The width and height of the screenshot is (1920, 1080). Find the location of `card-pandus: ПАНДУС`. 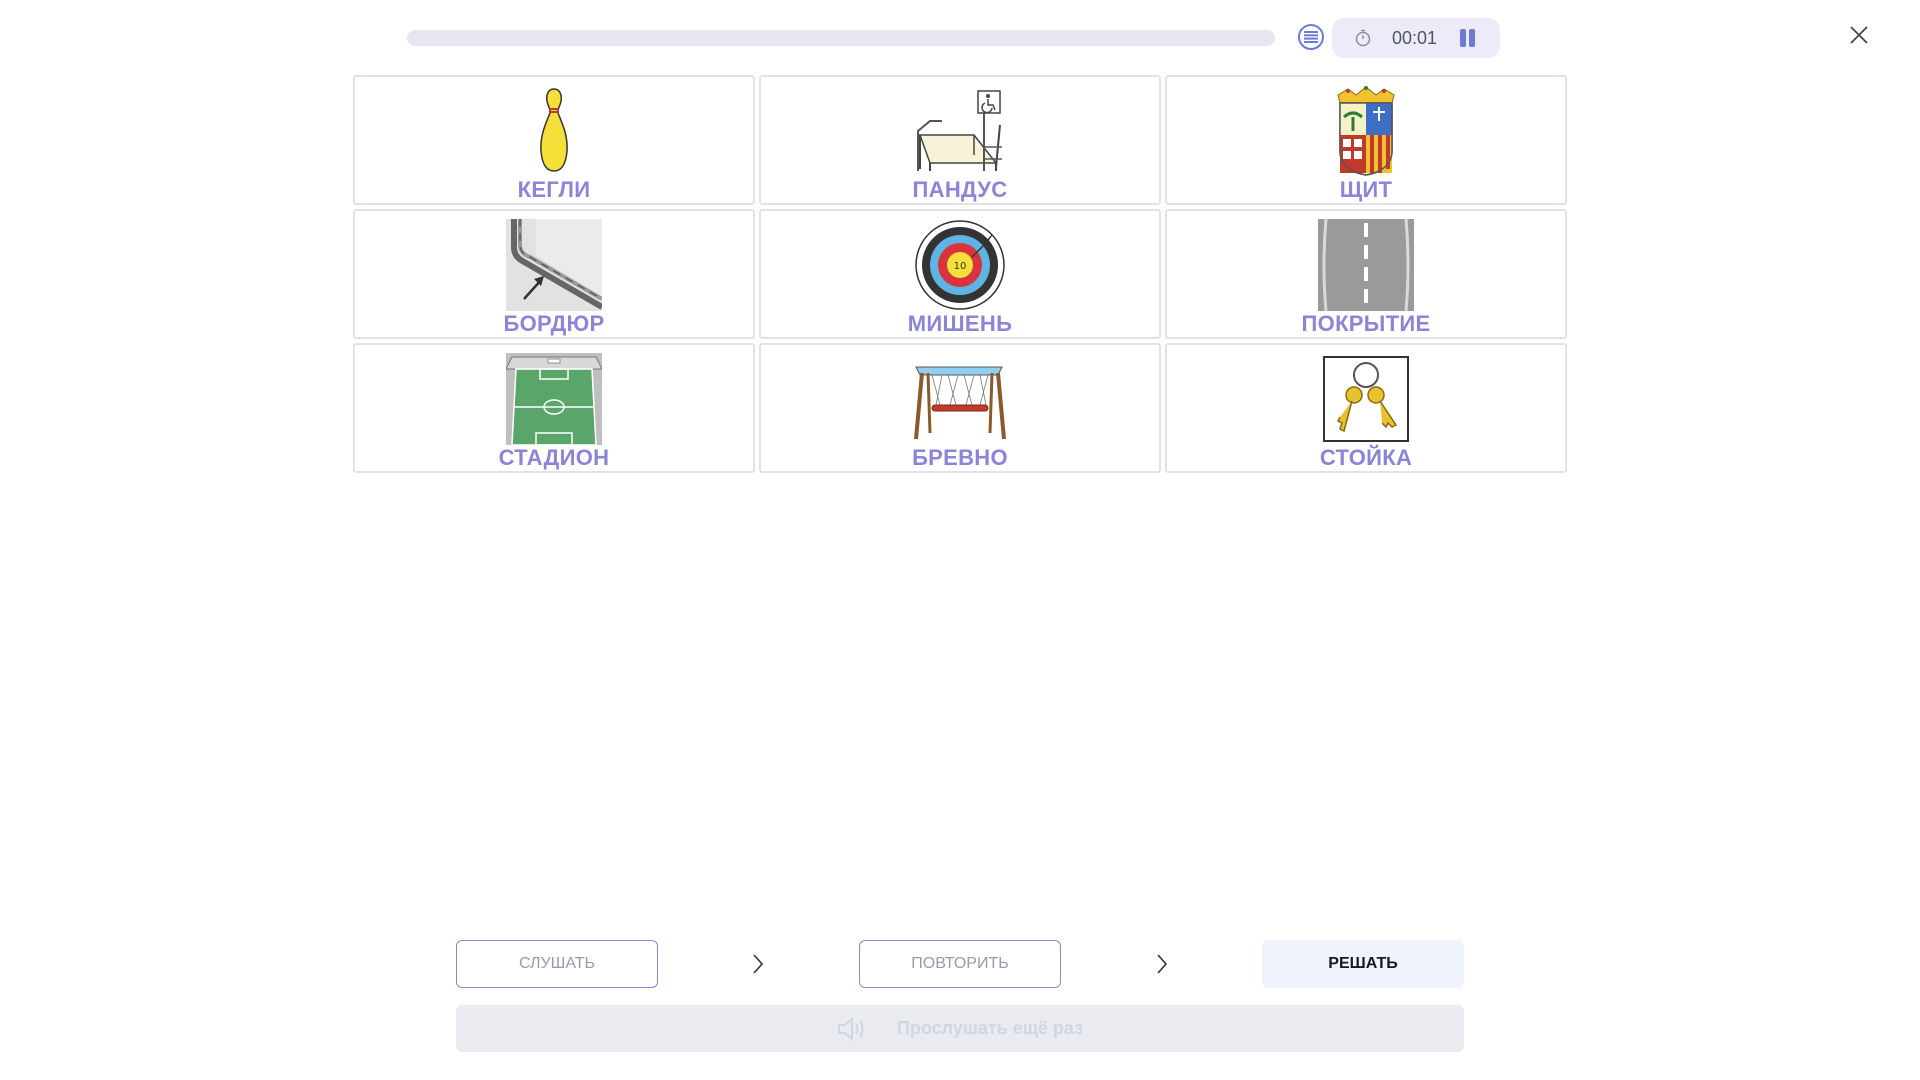

card-pandus: ПАНДУС is located at coordinates (960, 140).